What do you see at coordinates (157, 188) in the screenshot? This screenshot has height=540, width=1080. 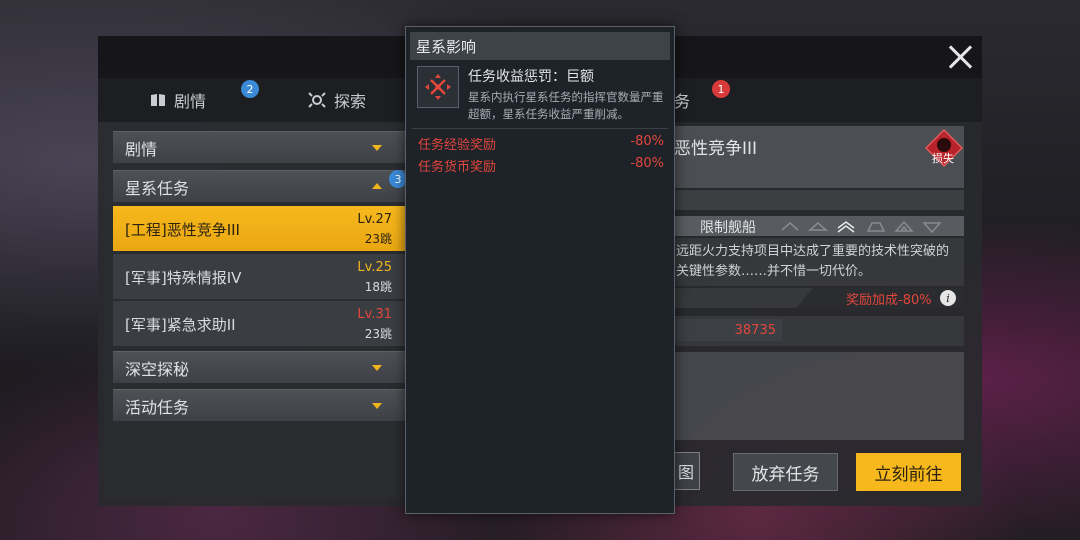 I see `category-galaxy-label: 星系任务` at bounding box center [157, 188].